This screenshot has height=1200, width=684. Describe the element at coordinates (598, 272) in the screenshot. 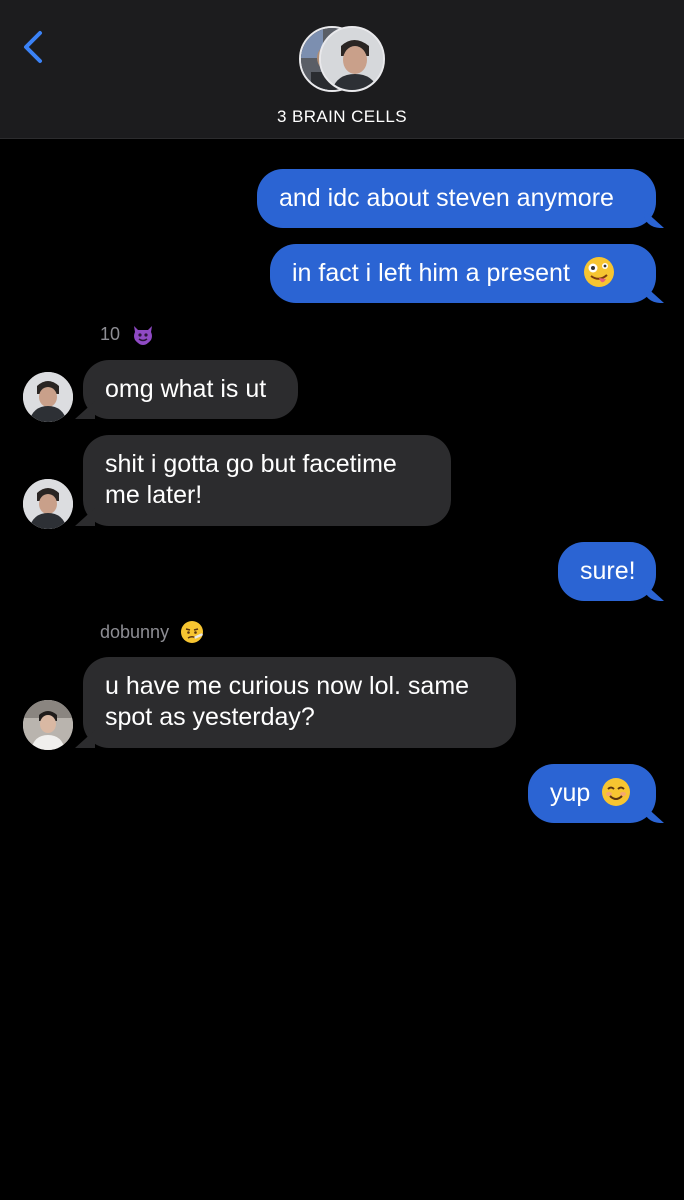

I see `zany-face-emoji-icon` at that location.